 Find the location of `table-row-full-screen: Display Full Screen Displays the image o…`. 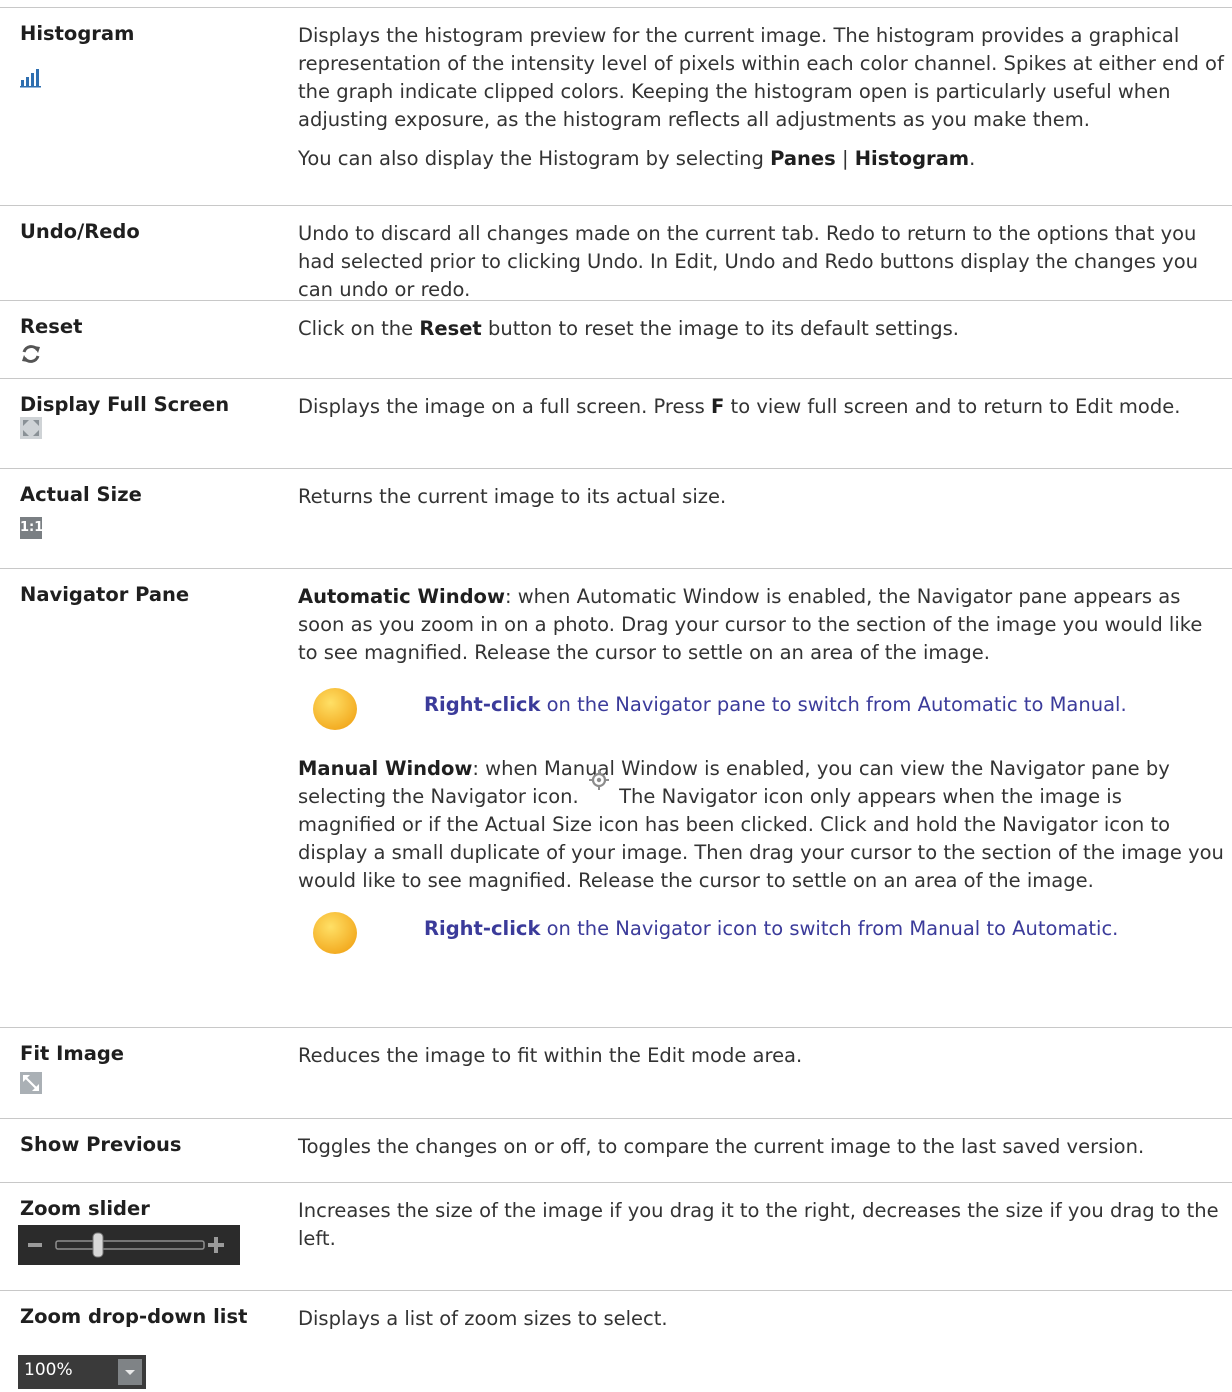

table-row-full-screen: Display Full Screen Displays the image o… is located at coordinates (616, 423).